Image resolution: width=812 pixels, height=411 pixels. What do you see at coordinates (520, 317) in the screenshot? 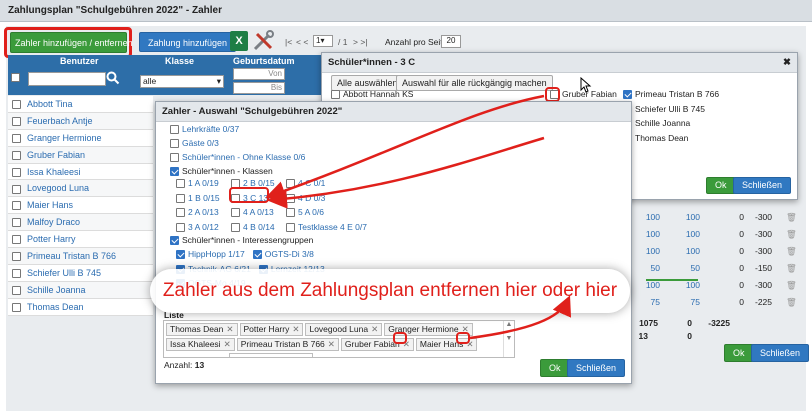
I see `arrow-tag-to-text` at bounding box center [520, 317].